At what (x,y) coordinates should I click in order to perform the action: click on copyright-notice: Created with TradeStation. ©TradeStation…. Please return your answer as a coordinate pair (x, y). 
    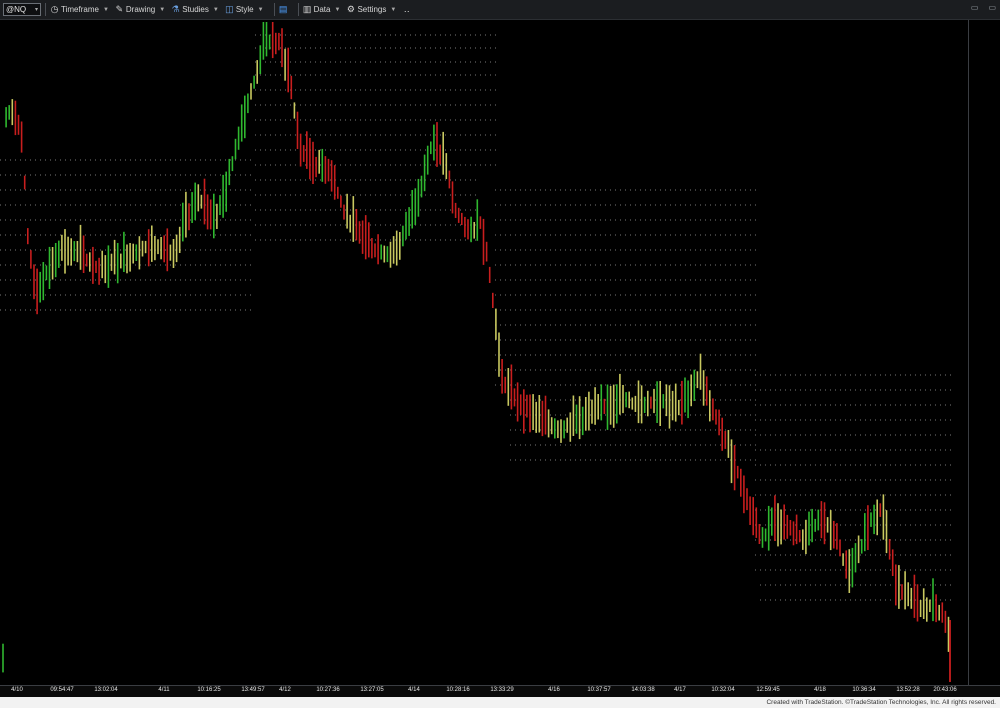
    Looking at the image, I should click on (500, 702).